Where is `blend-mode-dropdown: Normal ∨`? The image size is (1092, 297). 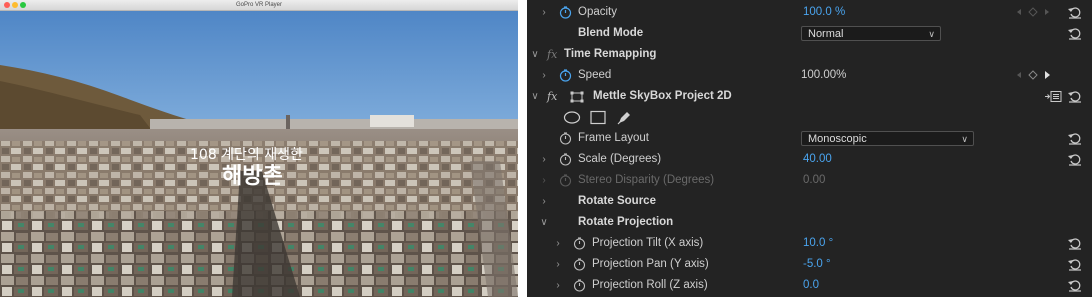 blend-mode-dropdown: Normal ∨ is located at coordinates (871, 33).